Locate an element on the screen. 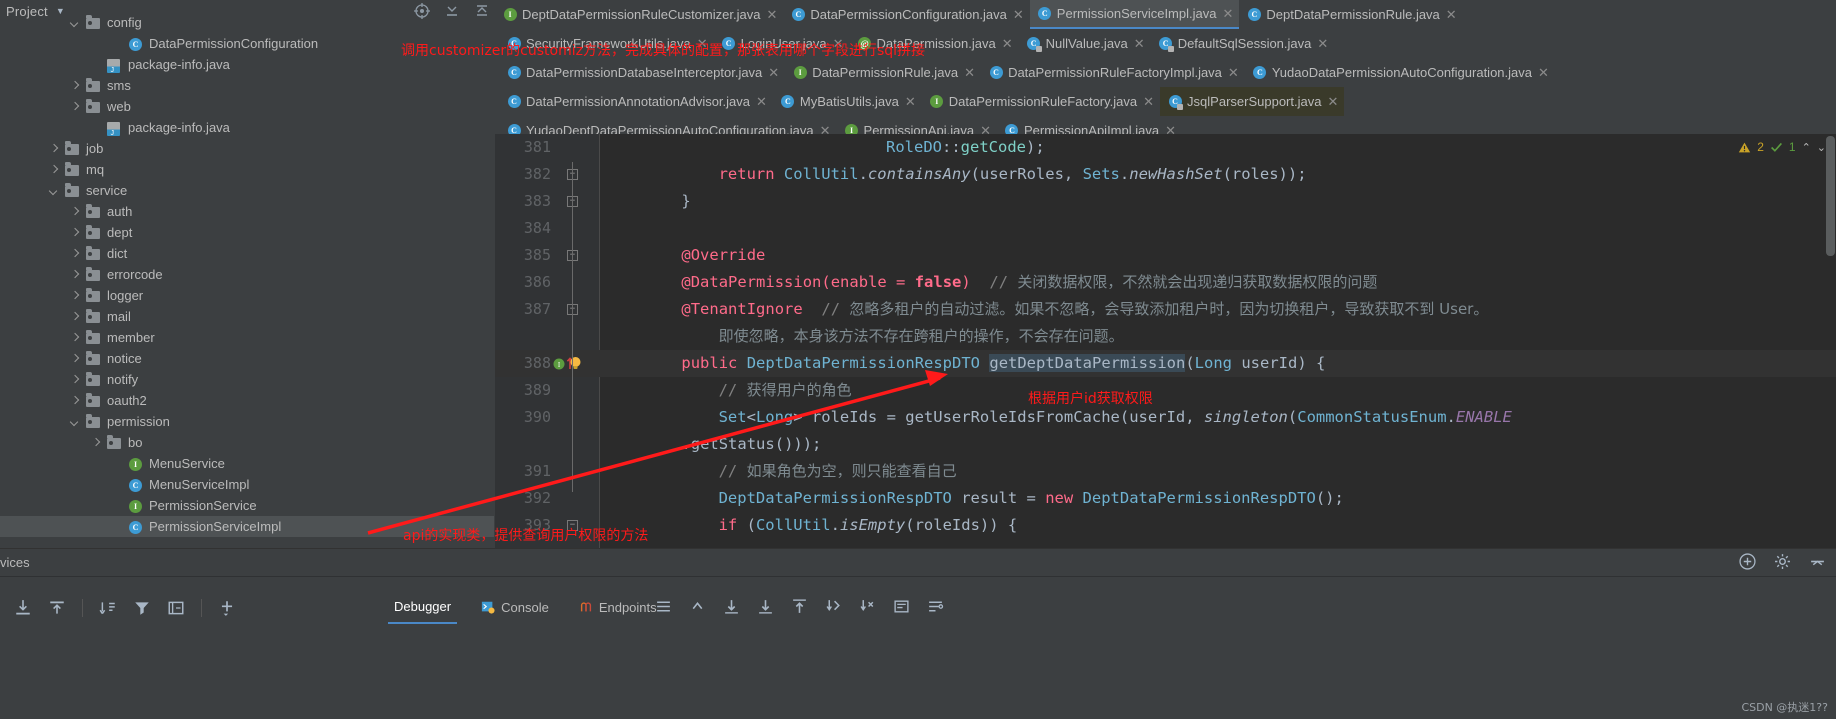 Image resolution: width=1836 pixels, height=719 pixels. resume-icon is located at coordinates (697, 606).